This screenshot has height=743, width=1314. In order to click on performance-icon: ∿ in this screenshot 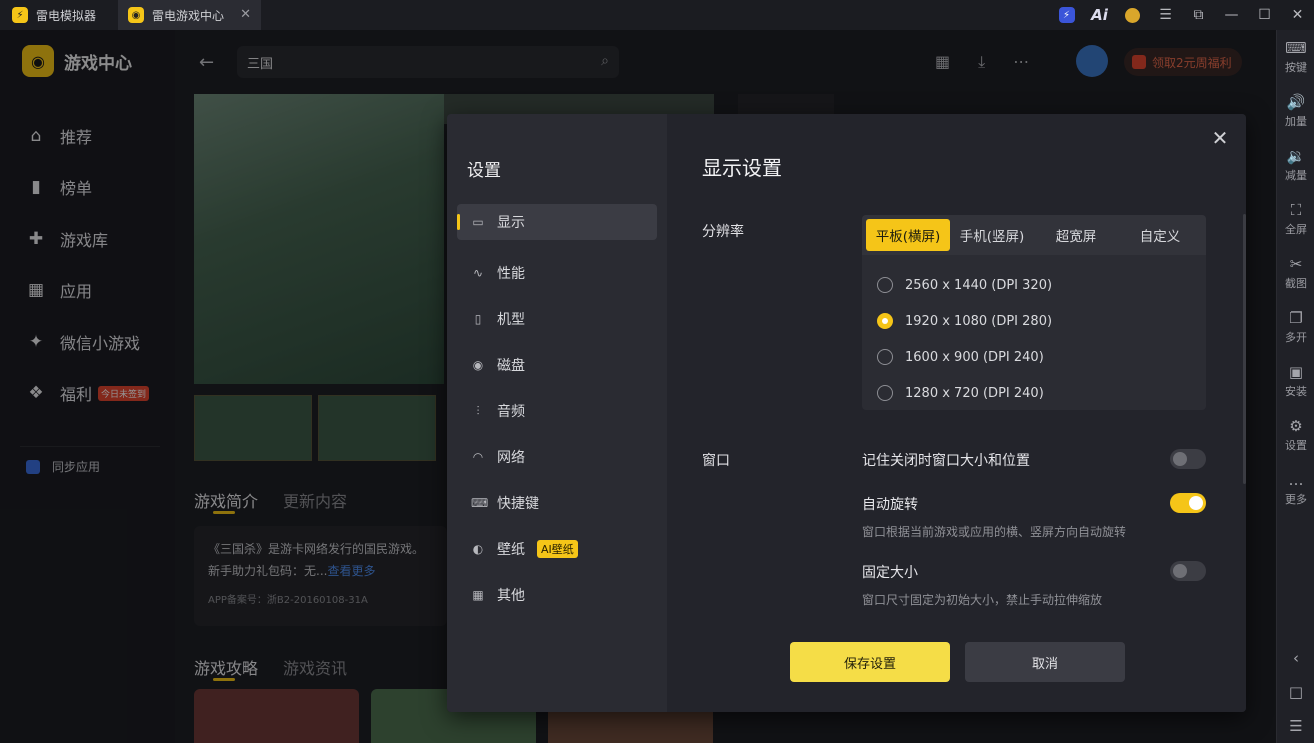, I will do `click(478, 273)`.